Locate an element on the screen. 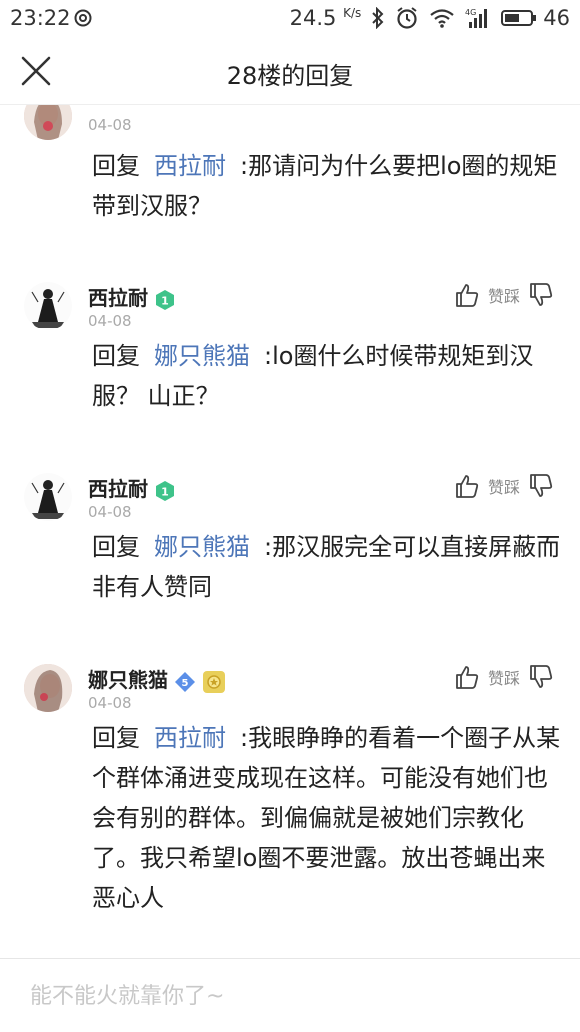 The width and height of the screenshot is (580, 1032). signal-4g-icon: 4G is located at coordinates (476, 18).